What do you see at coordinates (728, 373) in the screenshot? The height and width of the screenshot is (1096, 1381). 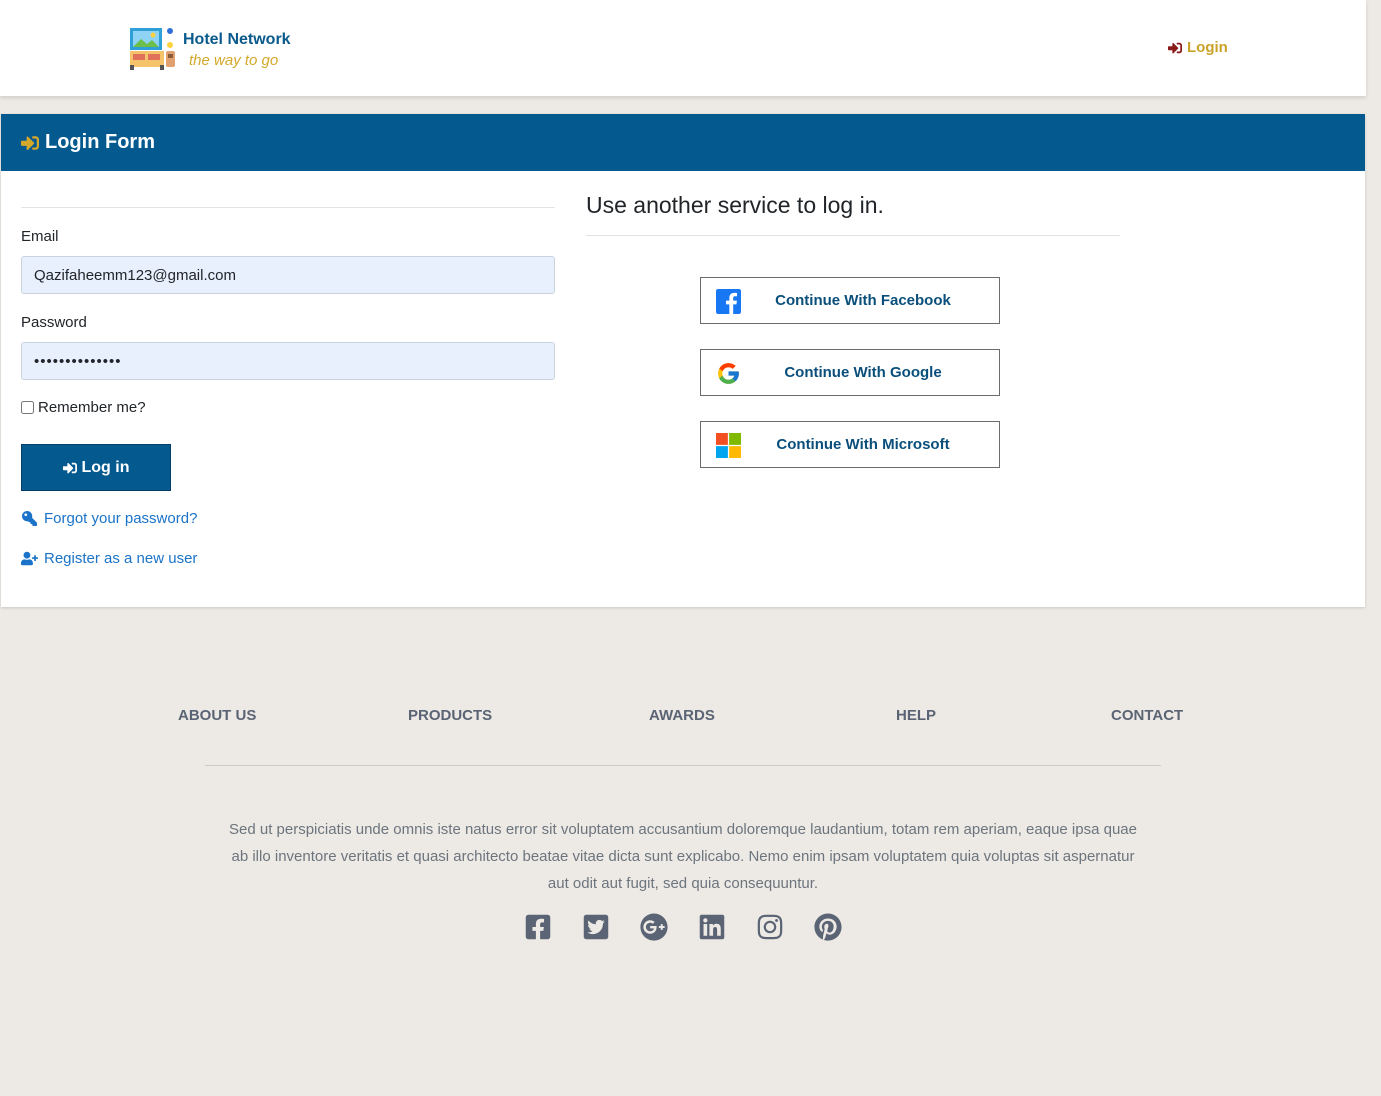 I see `google-icon` at bounding box center [728, 373].